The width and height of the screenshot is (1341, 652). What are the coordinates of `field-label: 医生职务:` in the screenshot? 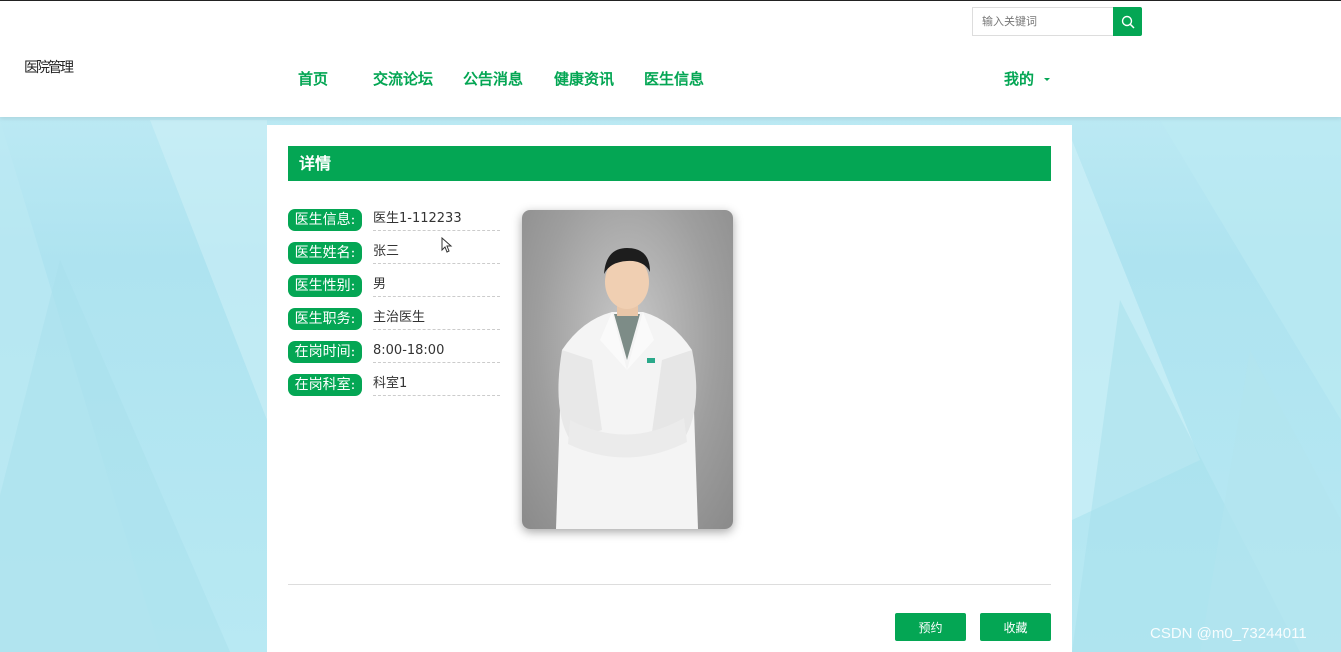 It's located at (325, 319).